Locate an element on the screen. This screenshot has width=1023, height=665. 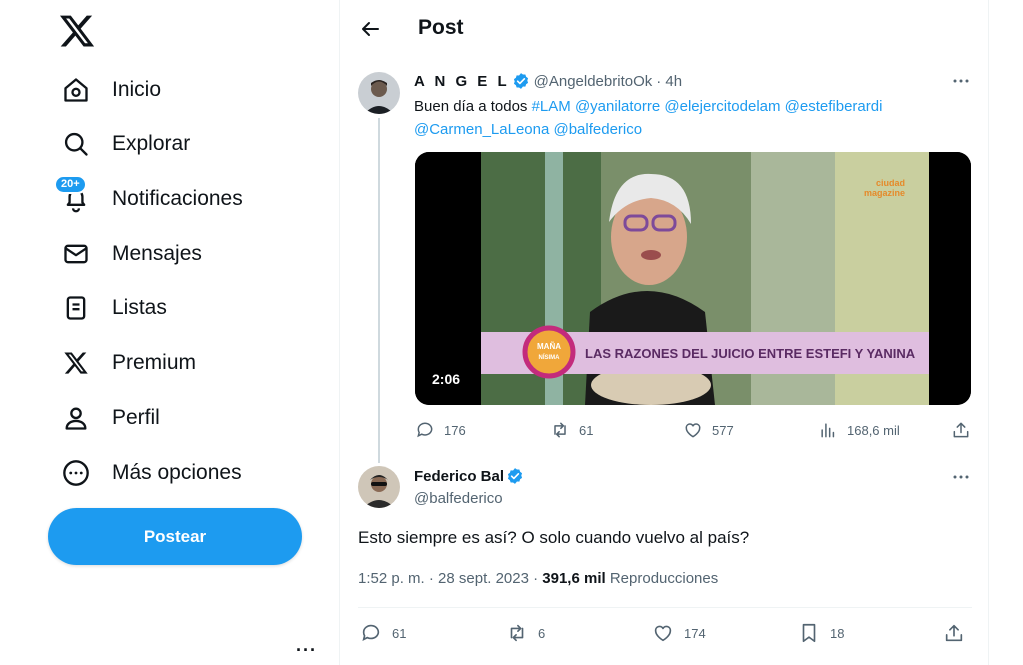
list-icon is located at coordinates (76, 308).